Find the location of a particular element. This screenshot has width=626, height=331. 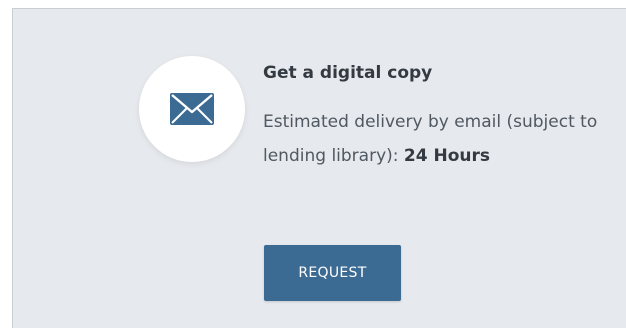

description-line1: Estimated delivery by email (subject to is located at coordinates (430, 122).